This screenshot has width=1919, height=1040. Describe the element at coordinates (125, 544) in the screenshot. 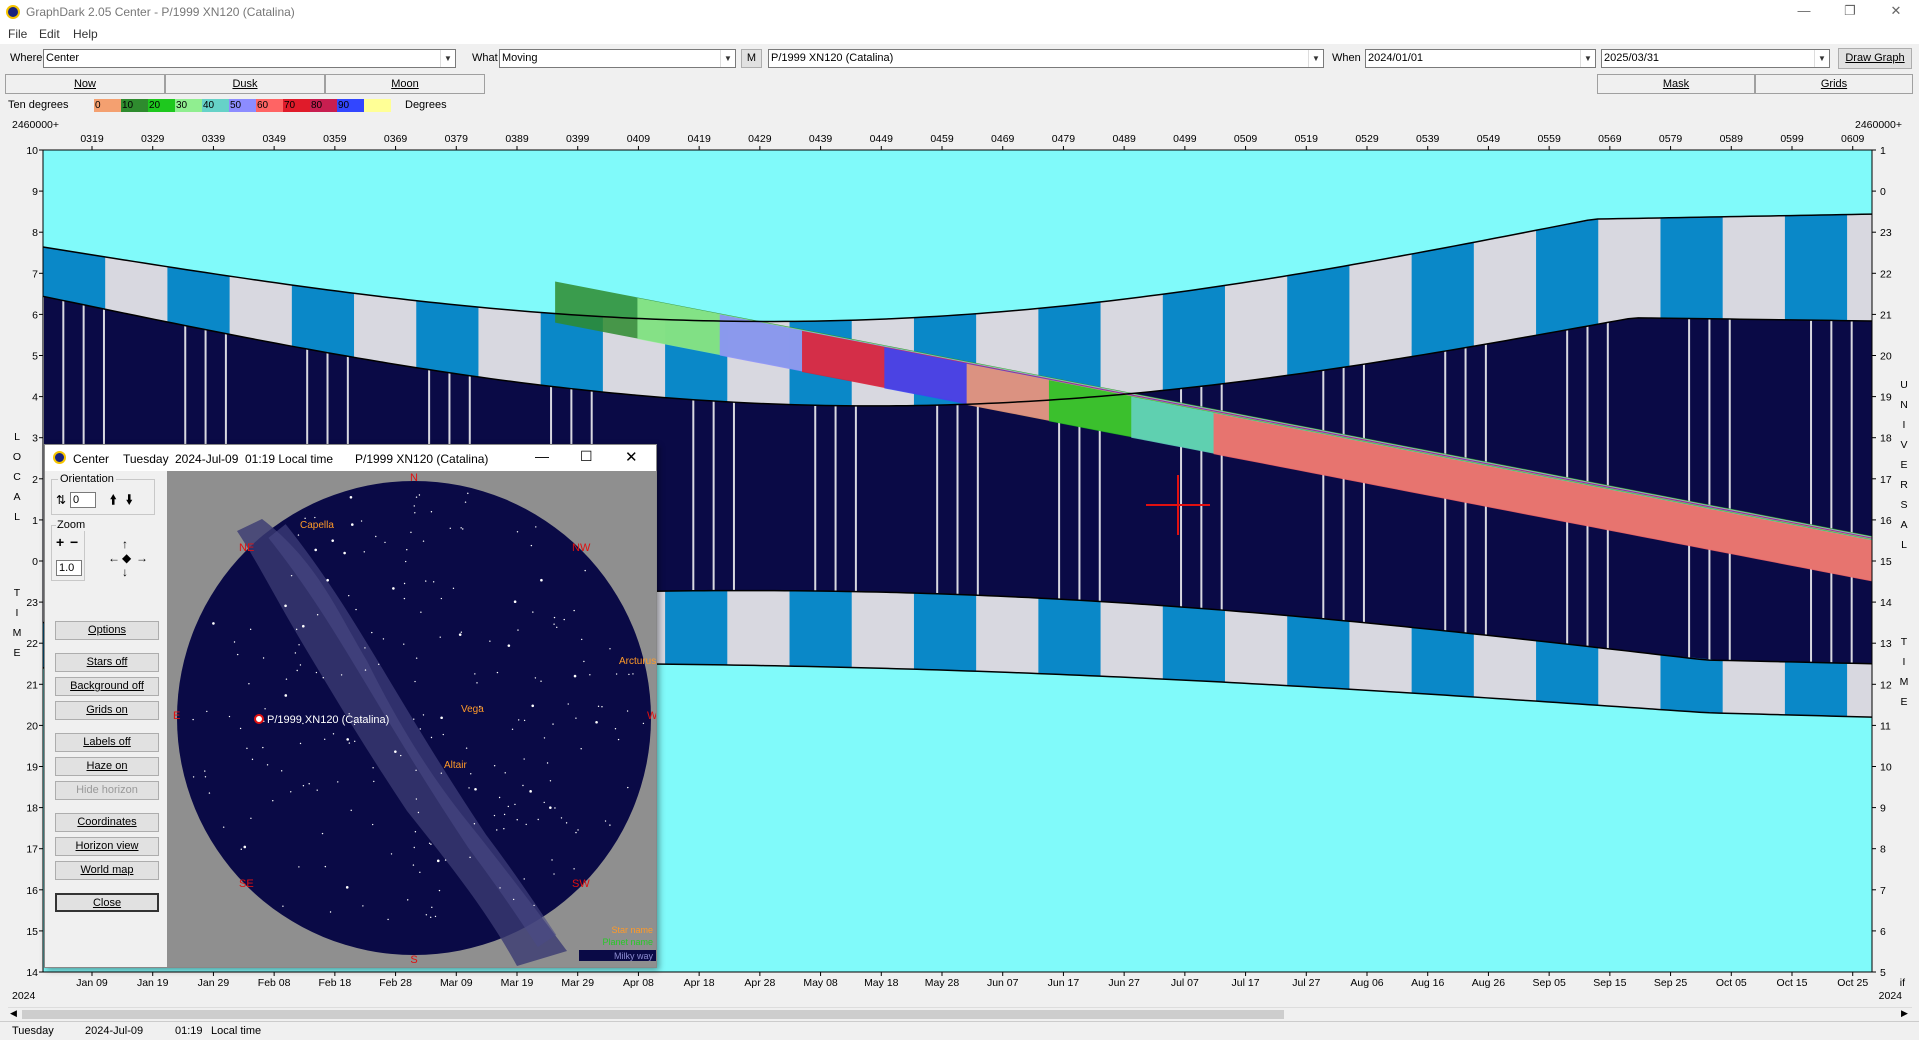

I see `pan-up-icon: ↑` at that location.